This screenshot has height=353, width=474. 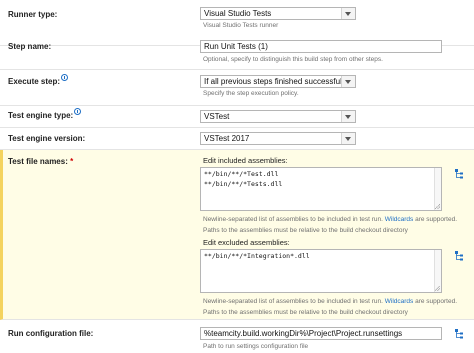 I want to click on test-engine-type-value: VSTest, so click(x=217, y=116).